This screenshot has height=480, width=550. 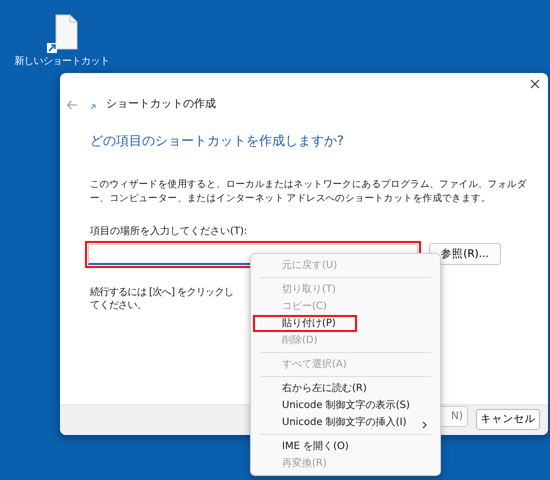 I want to click on field-label: 項目の場所を入力してください(T):, so click(x=169, y=231).